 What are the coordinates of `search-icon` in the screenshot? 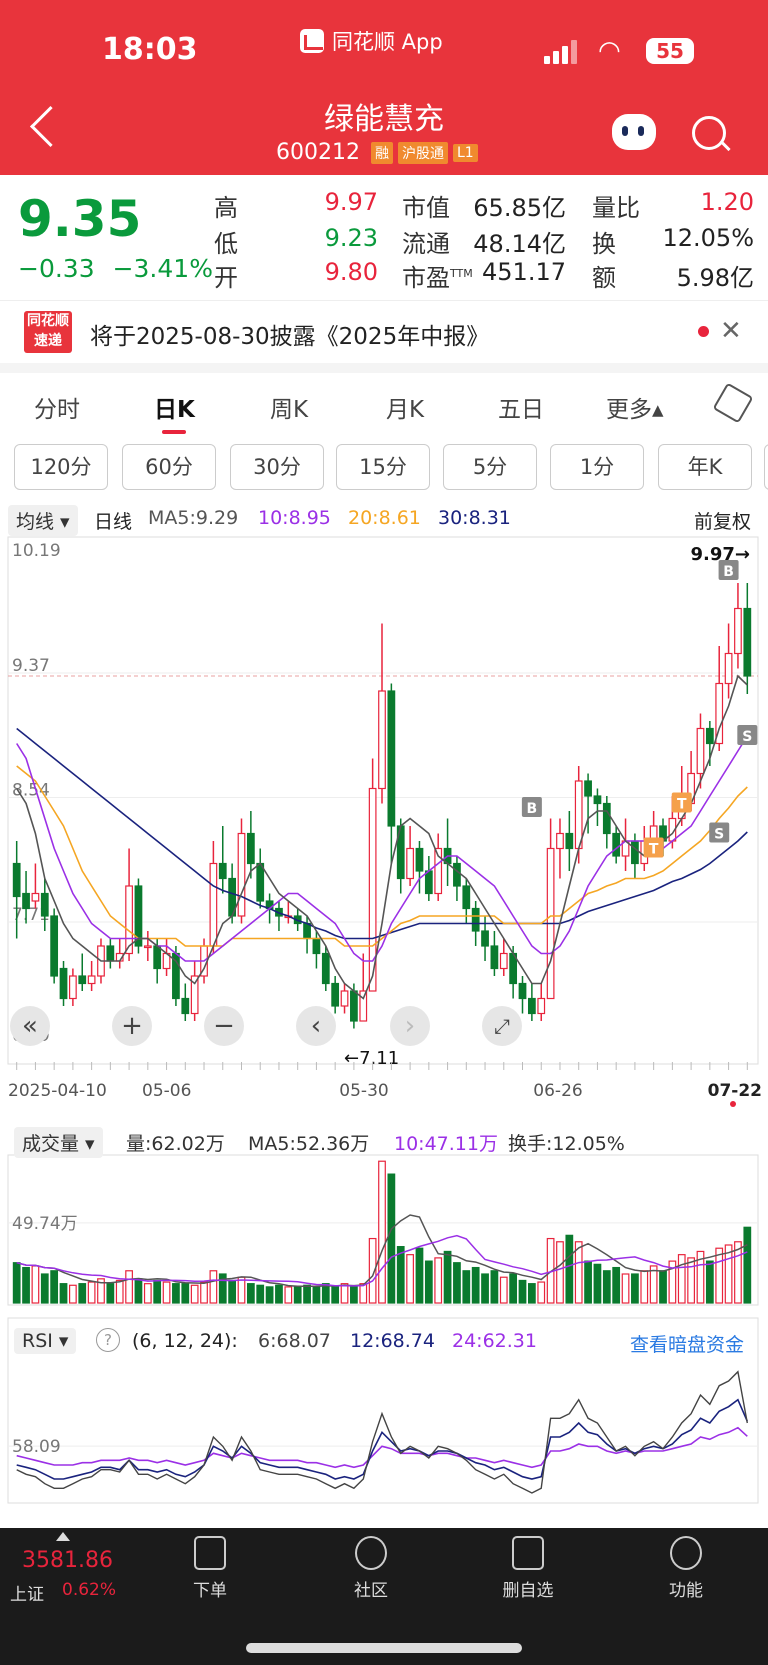 It's located at (709, 133).